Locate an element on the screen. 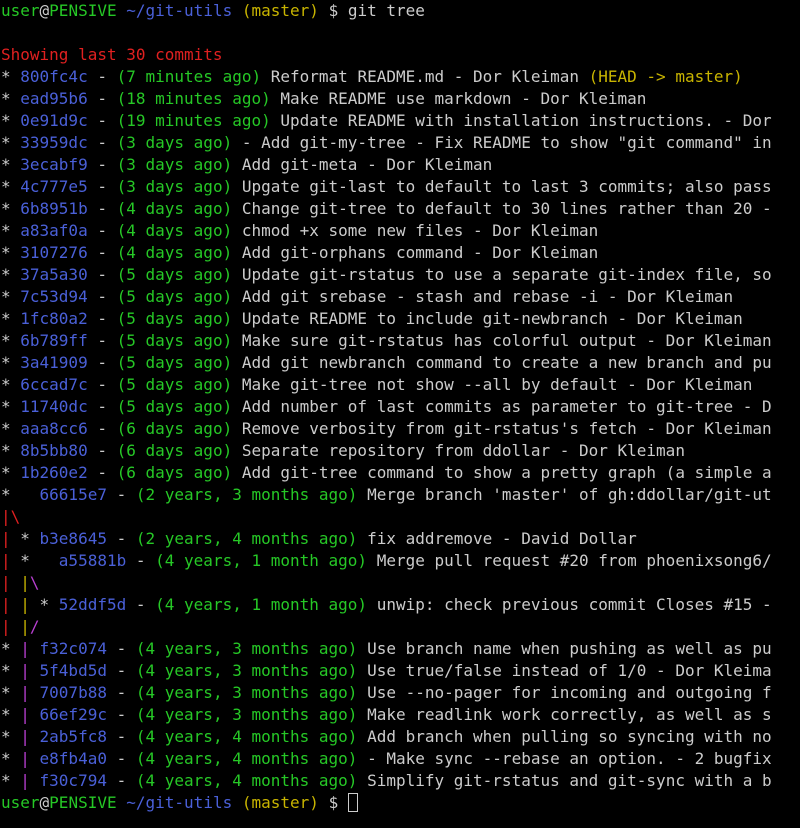  text-cursor is located at coordinates (352, 802).